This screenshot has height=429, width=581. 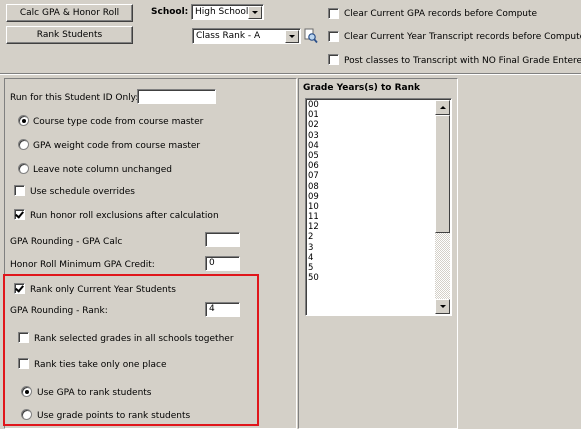 I want to click on gpa-rounding-rank-label: GPA Rounding - Rank:, so click(x=59, y=311).